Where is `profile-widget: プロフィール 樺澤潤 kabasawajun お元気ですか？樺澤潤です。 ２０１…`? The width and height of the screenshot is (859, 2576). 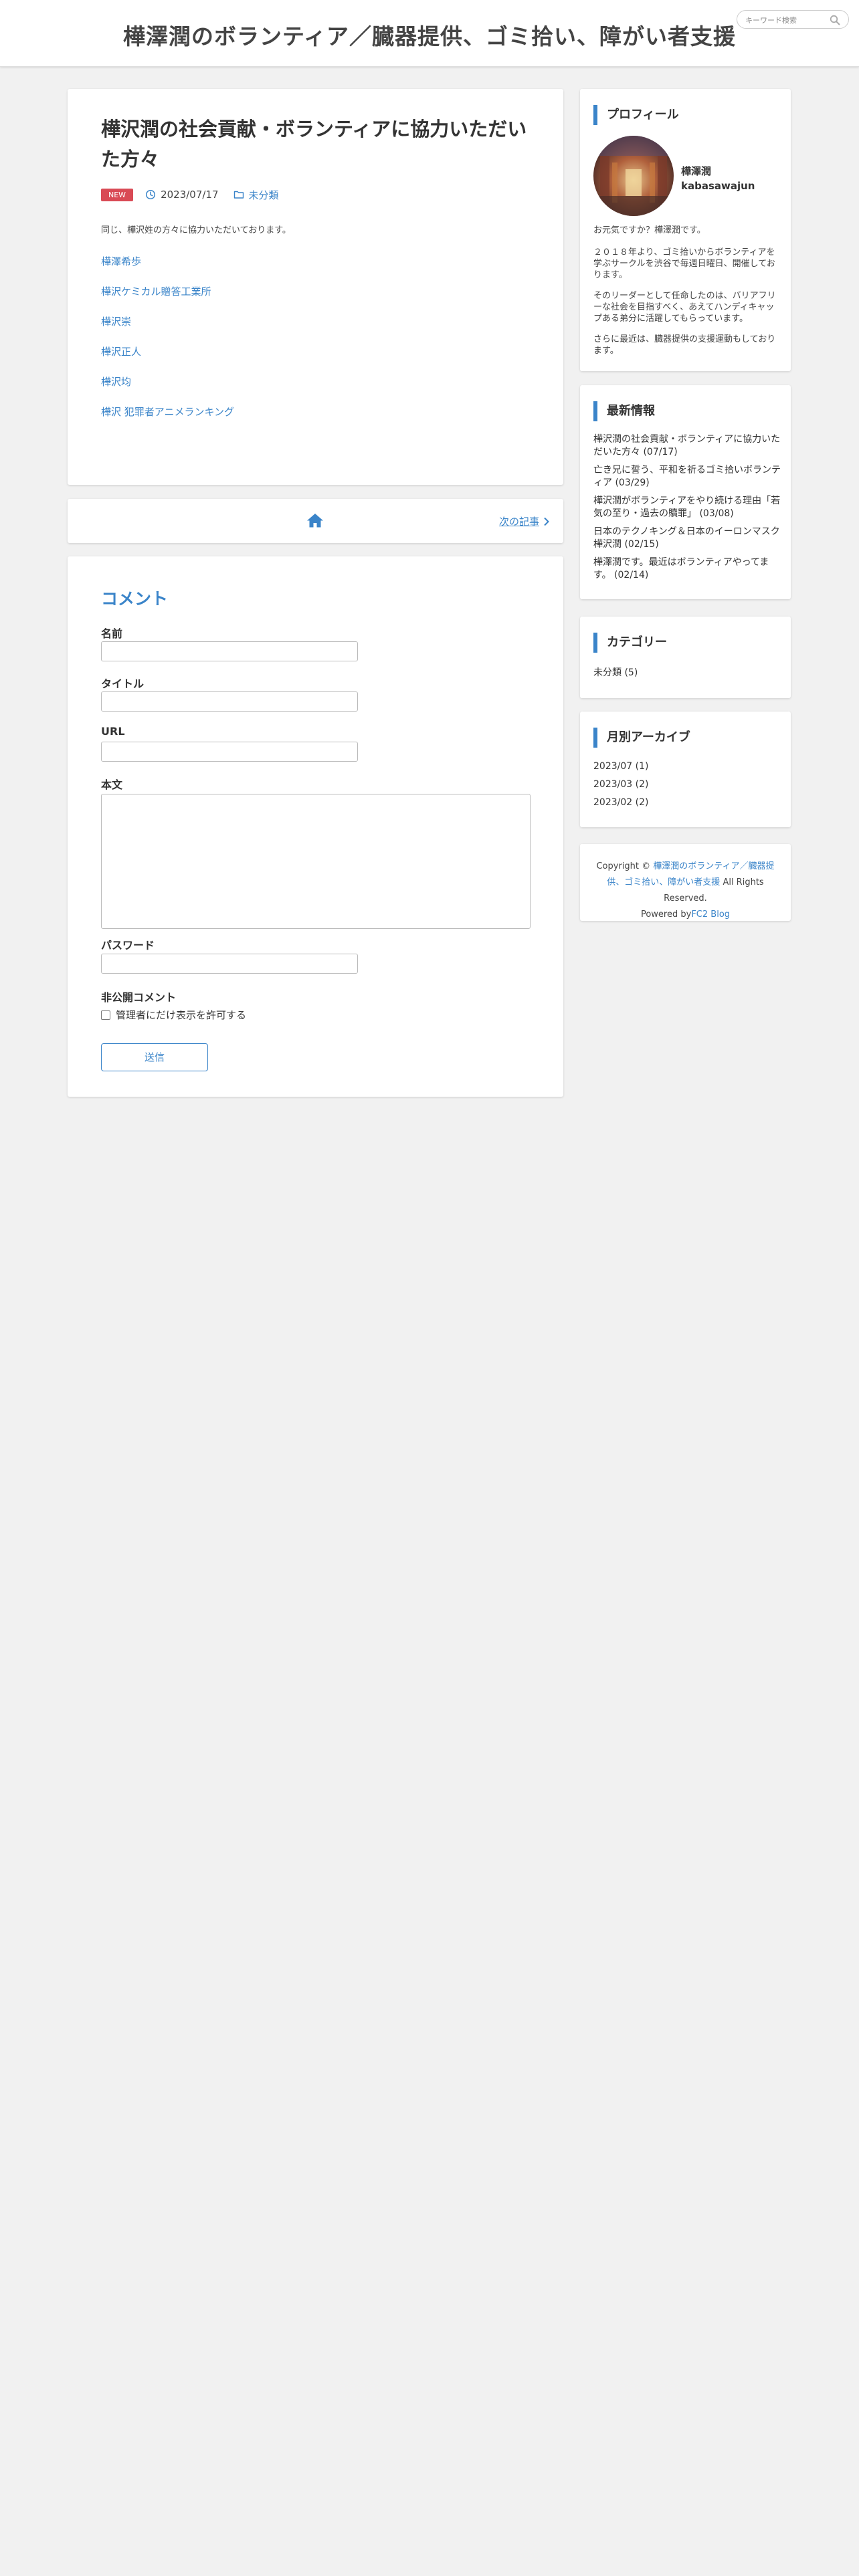
profile-widget: プロフィール 樺澤潤 kabasawajun お元気ですか？樺澤潤です。 ２０１… is located at coordinates (686, 230).